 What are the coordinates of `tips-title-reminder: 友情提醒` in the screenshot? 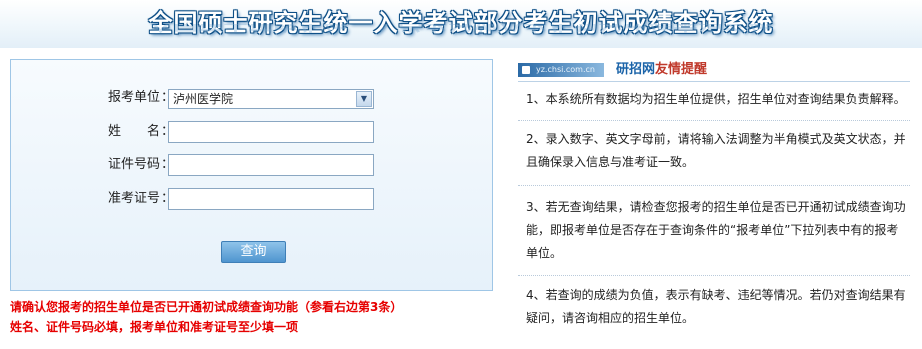 It's located at (681, 69).